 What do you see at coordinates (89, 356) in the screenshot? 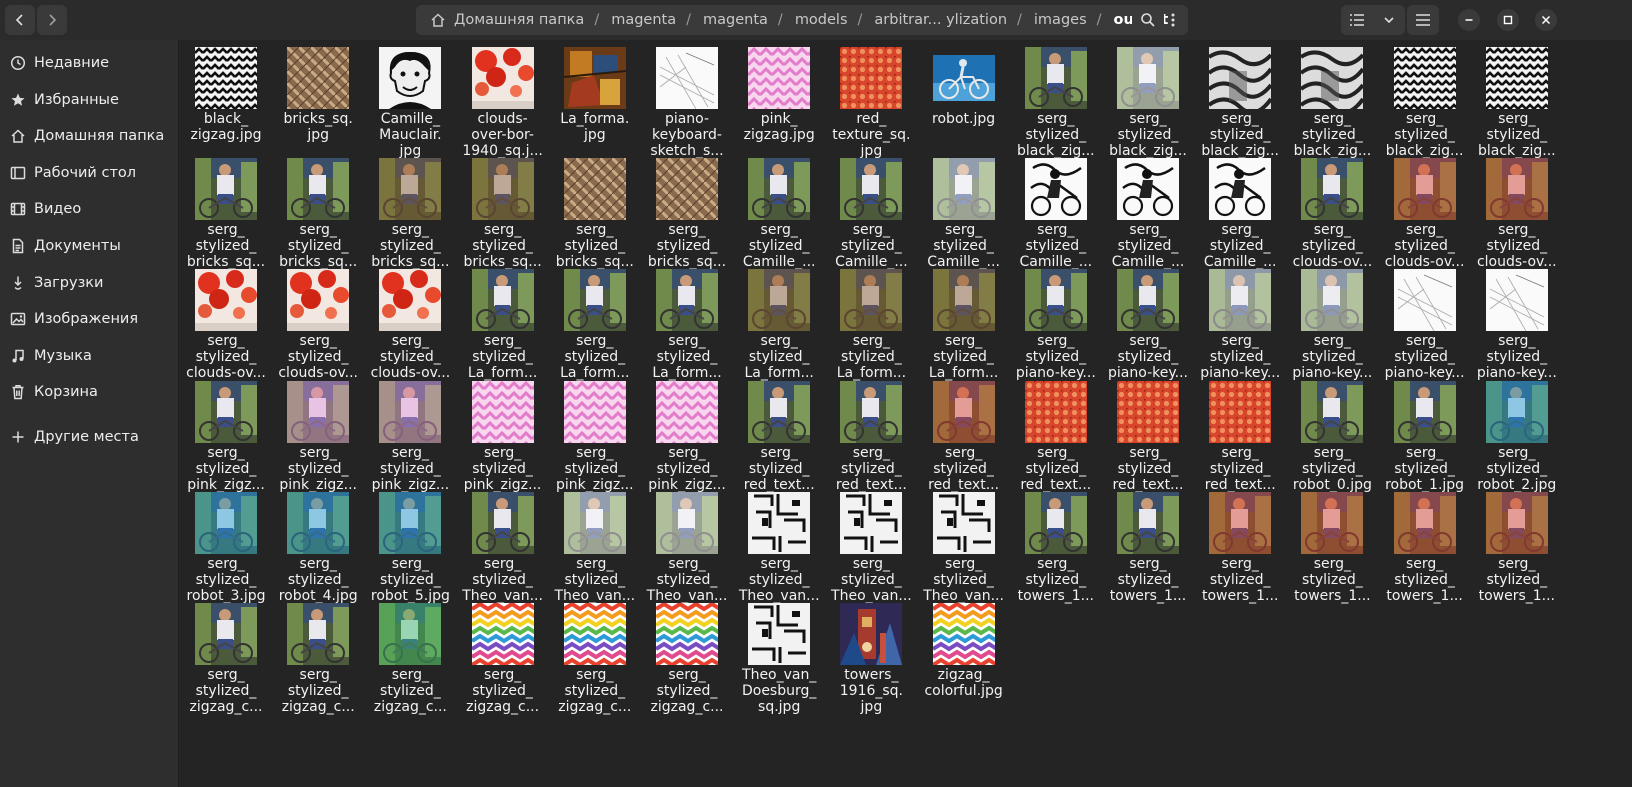
I see `sidebar-item: Музыка` at bounding box center [89, 356].